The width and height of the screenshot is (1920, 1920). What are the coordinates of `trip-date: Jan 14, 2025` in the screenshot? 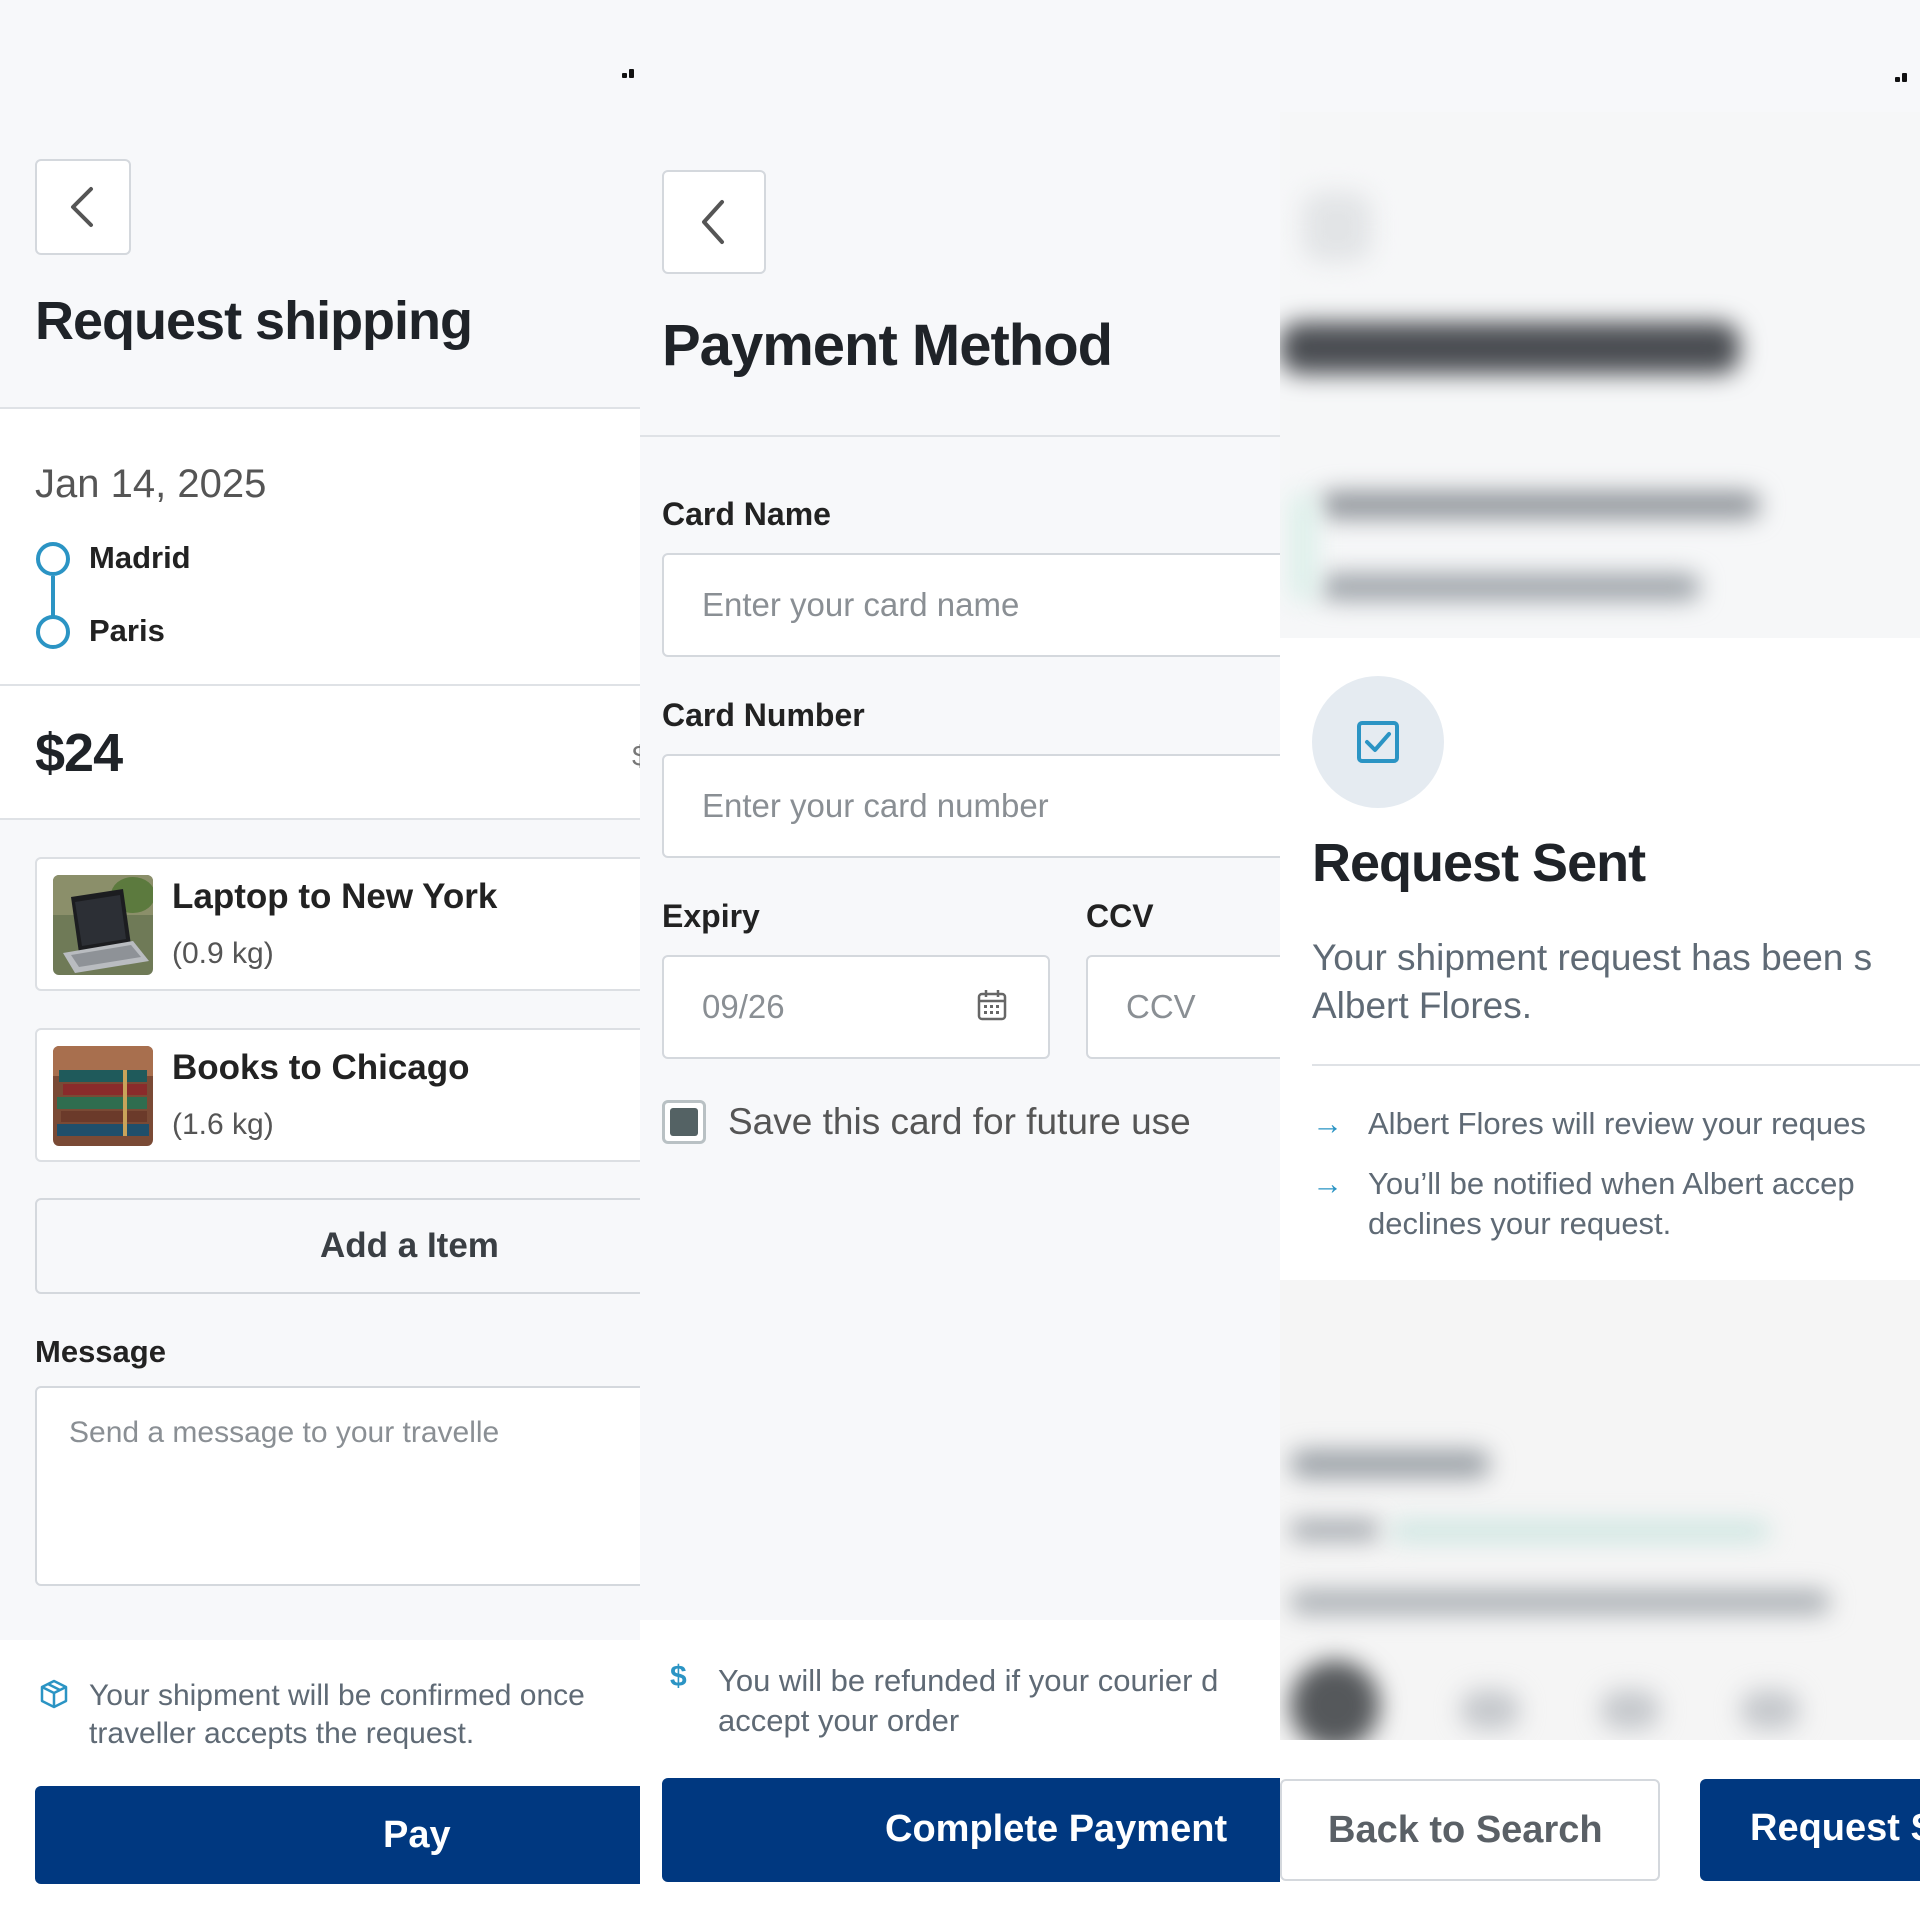 It's located at (151, 484).